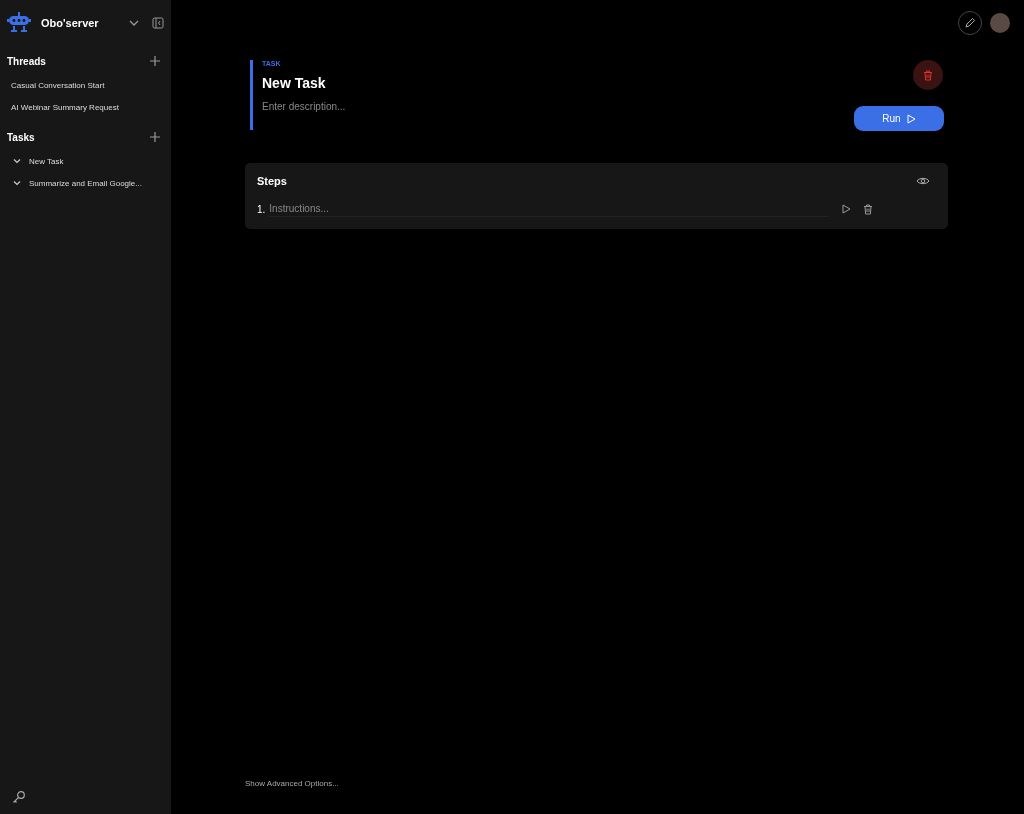 This screenshot has width=1024, height=814. I want to click on section-title: Tasks, so click(21, 137).